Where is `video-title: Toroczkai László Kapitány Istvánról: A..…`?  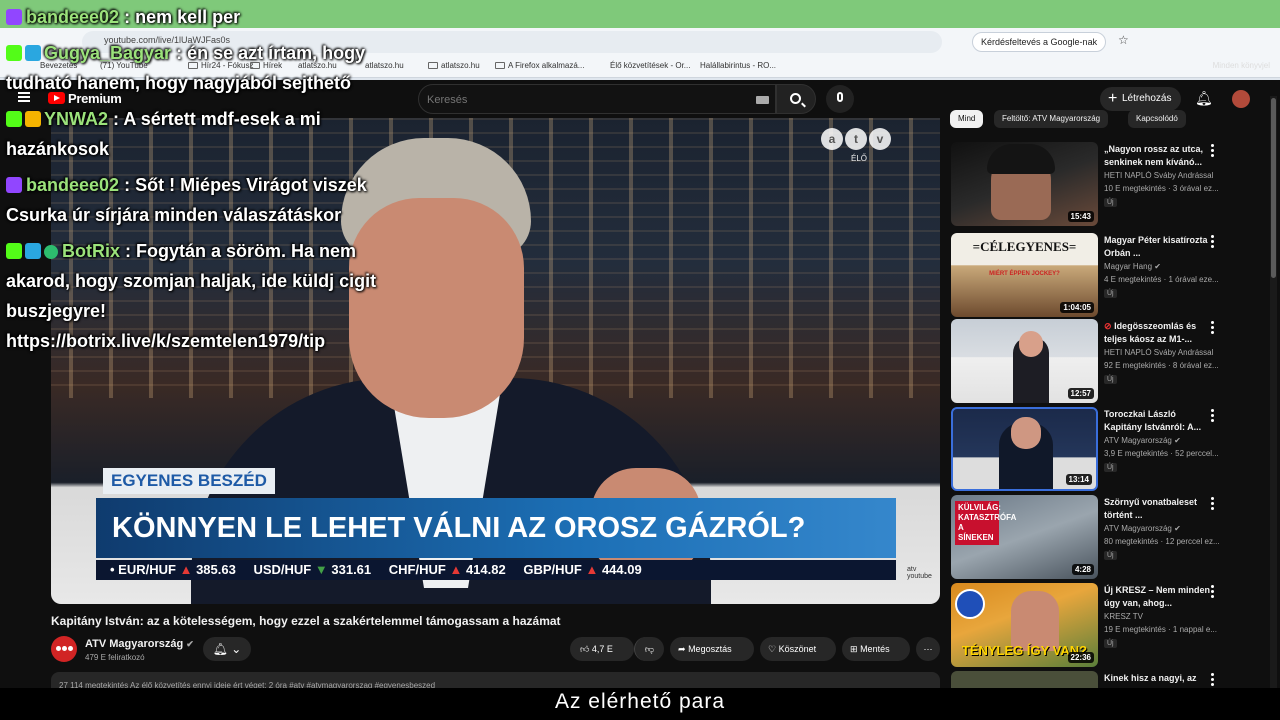
video-title: Toroczkai László Kapitány Istvánról: A..… is located at coordinates (1160, 421).